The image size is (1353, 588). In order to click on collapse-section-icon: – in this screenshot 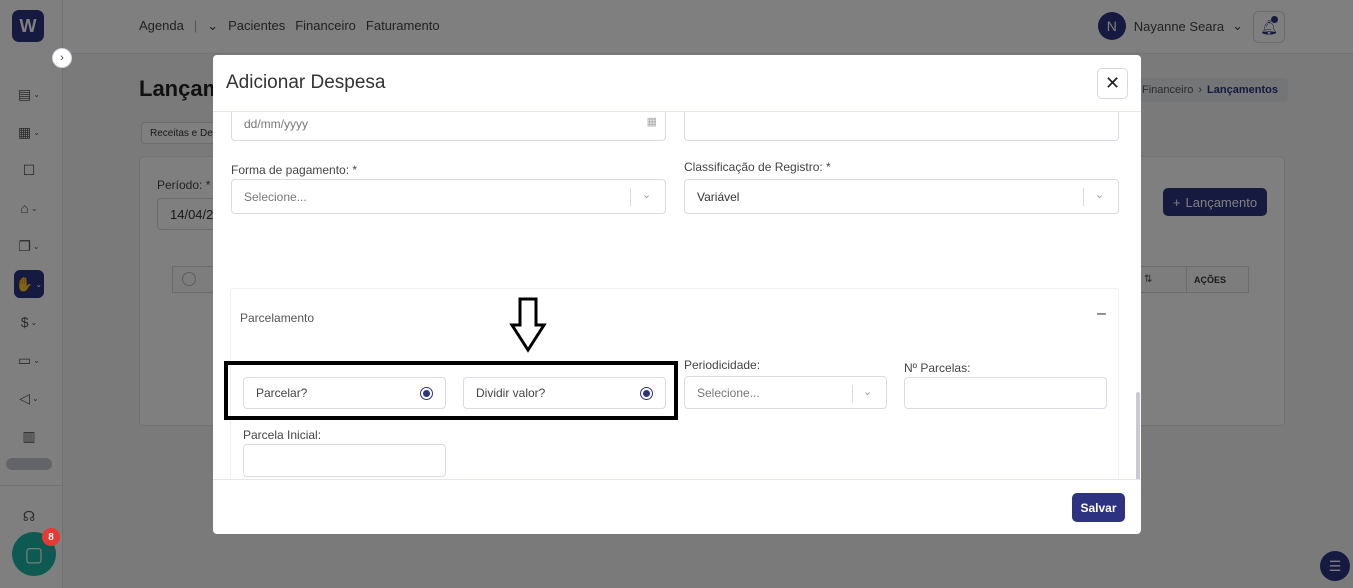, I will do `click(1101, 314)`.